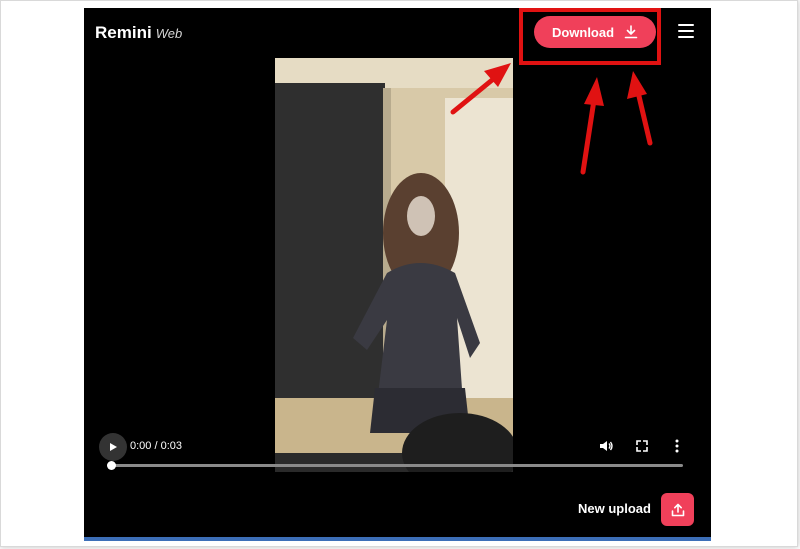  What do you see at coordinates (583, 32) in the screenshot?
I see `download-button-label: Download` at bounding box center [583, 32].